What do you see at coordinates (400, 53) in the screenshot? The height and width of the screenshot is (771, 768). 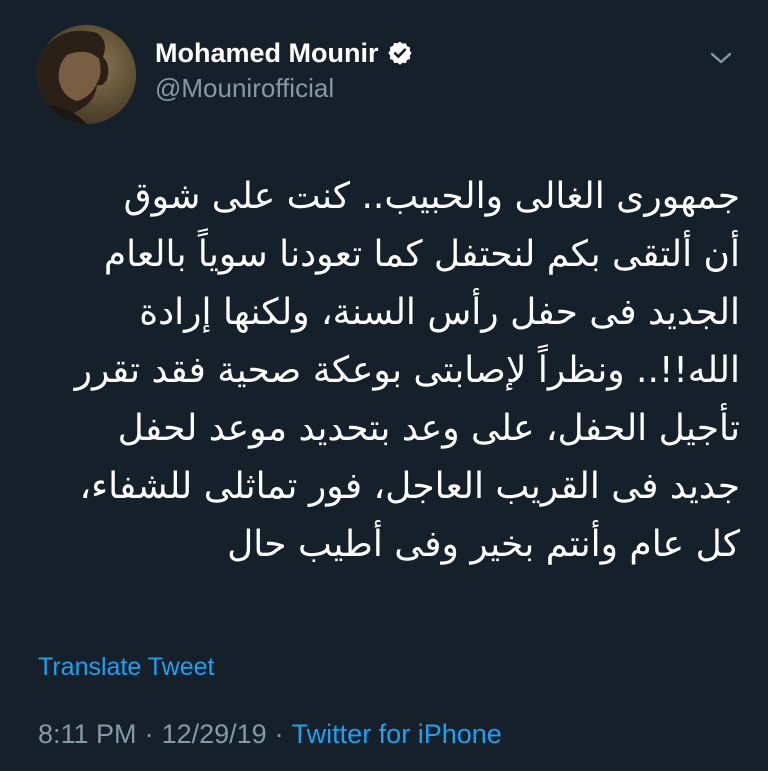 I see `verified-badge-icon` at bounding box center [400, 53].